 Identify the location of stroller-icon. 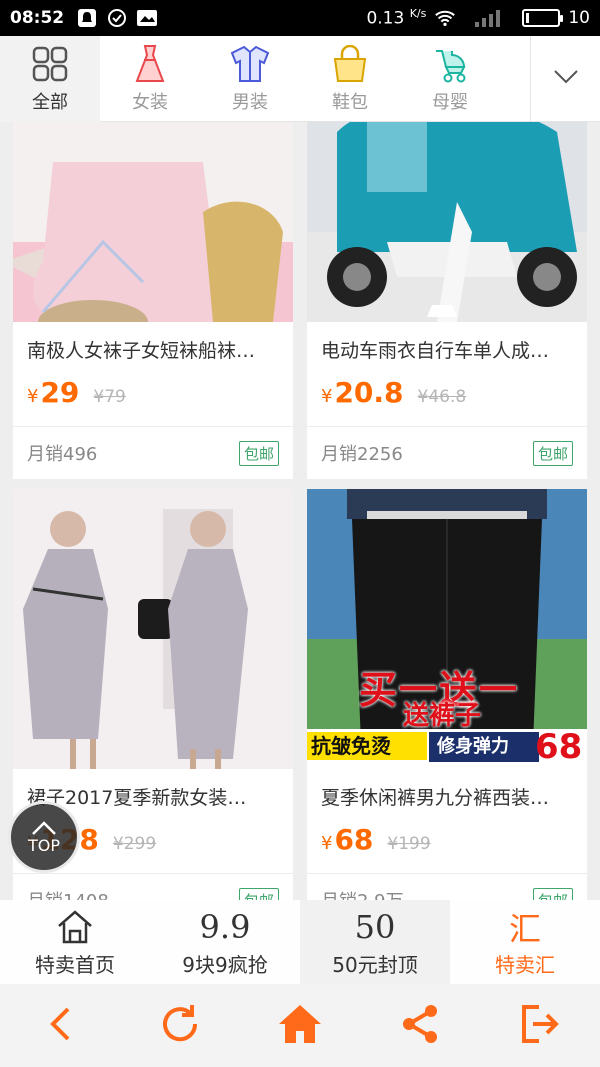
(450, 64).